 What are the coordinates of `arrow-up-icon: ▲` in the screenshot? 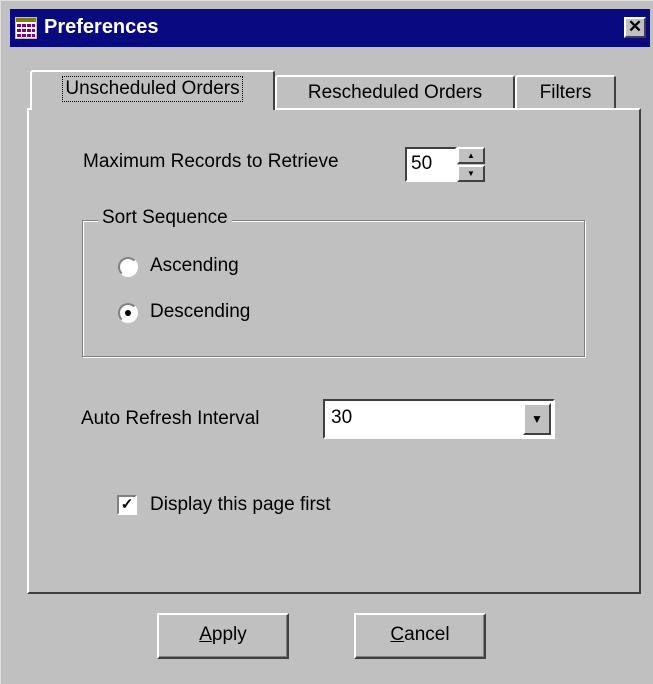 It's located at (471, 155).